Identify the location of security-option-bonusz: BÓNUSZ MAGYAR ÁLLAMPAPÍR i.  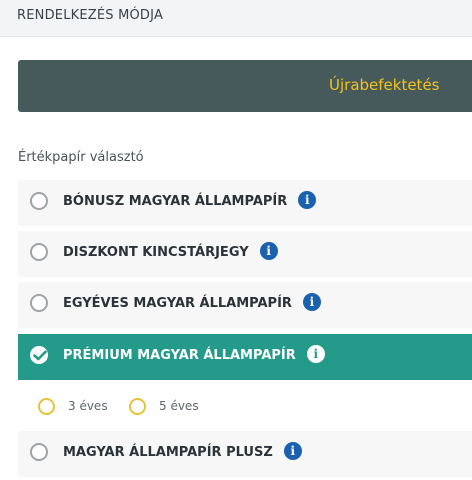
(245, 203).